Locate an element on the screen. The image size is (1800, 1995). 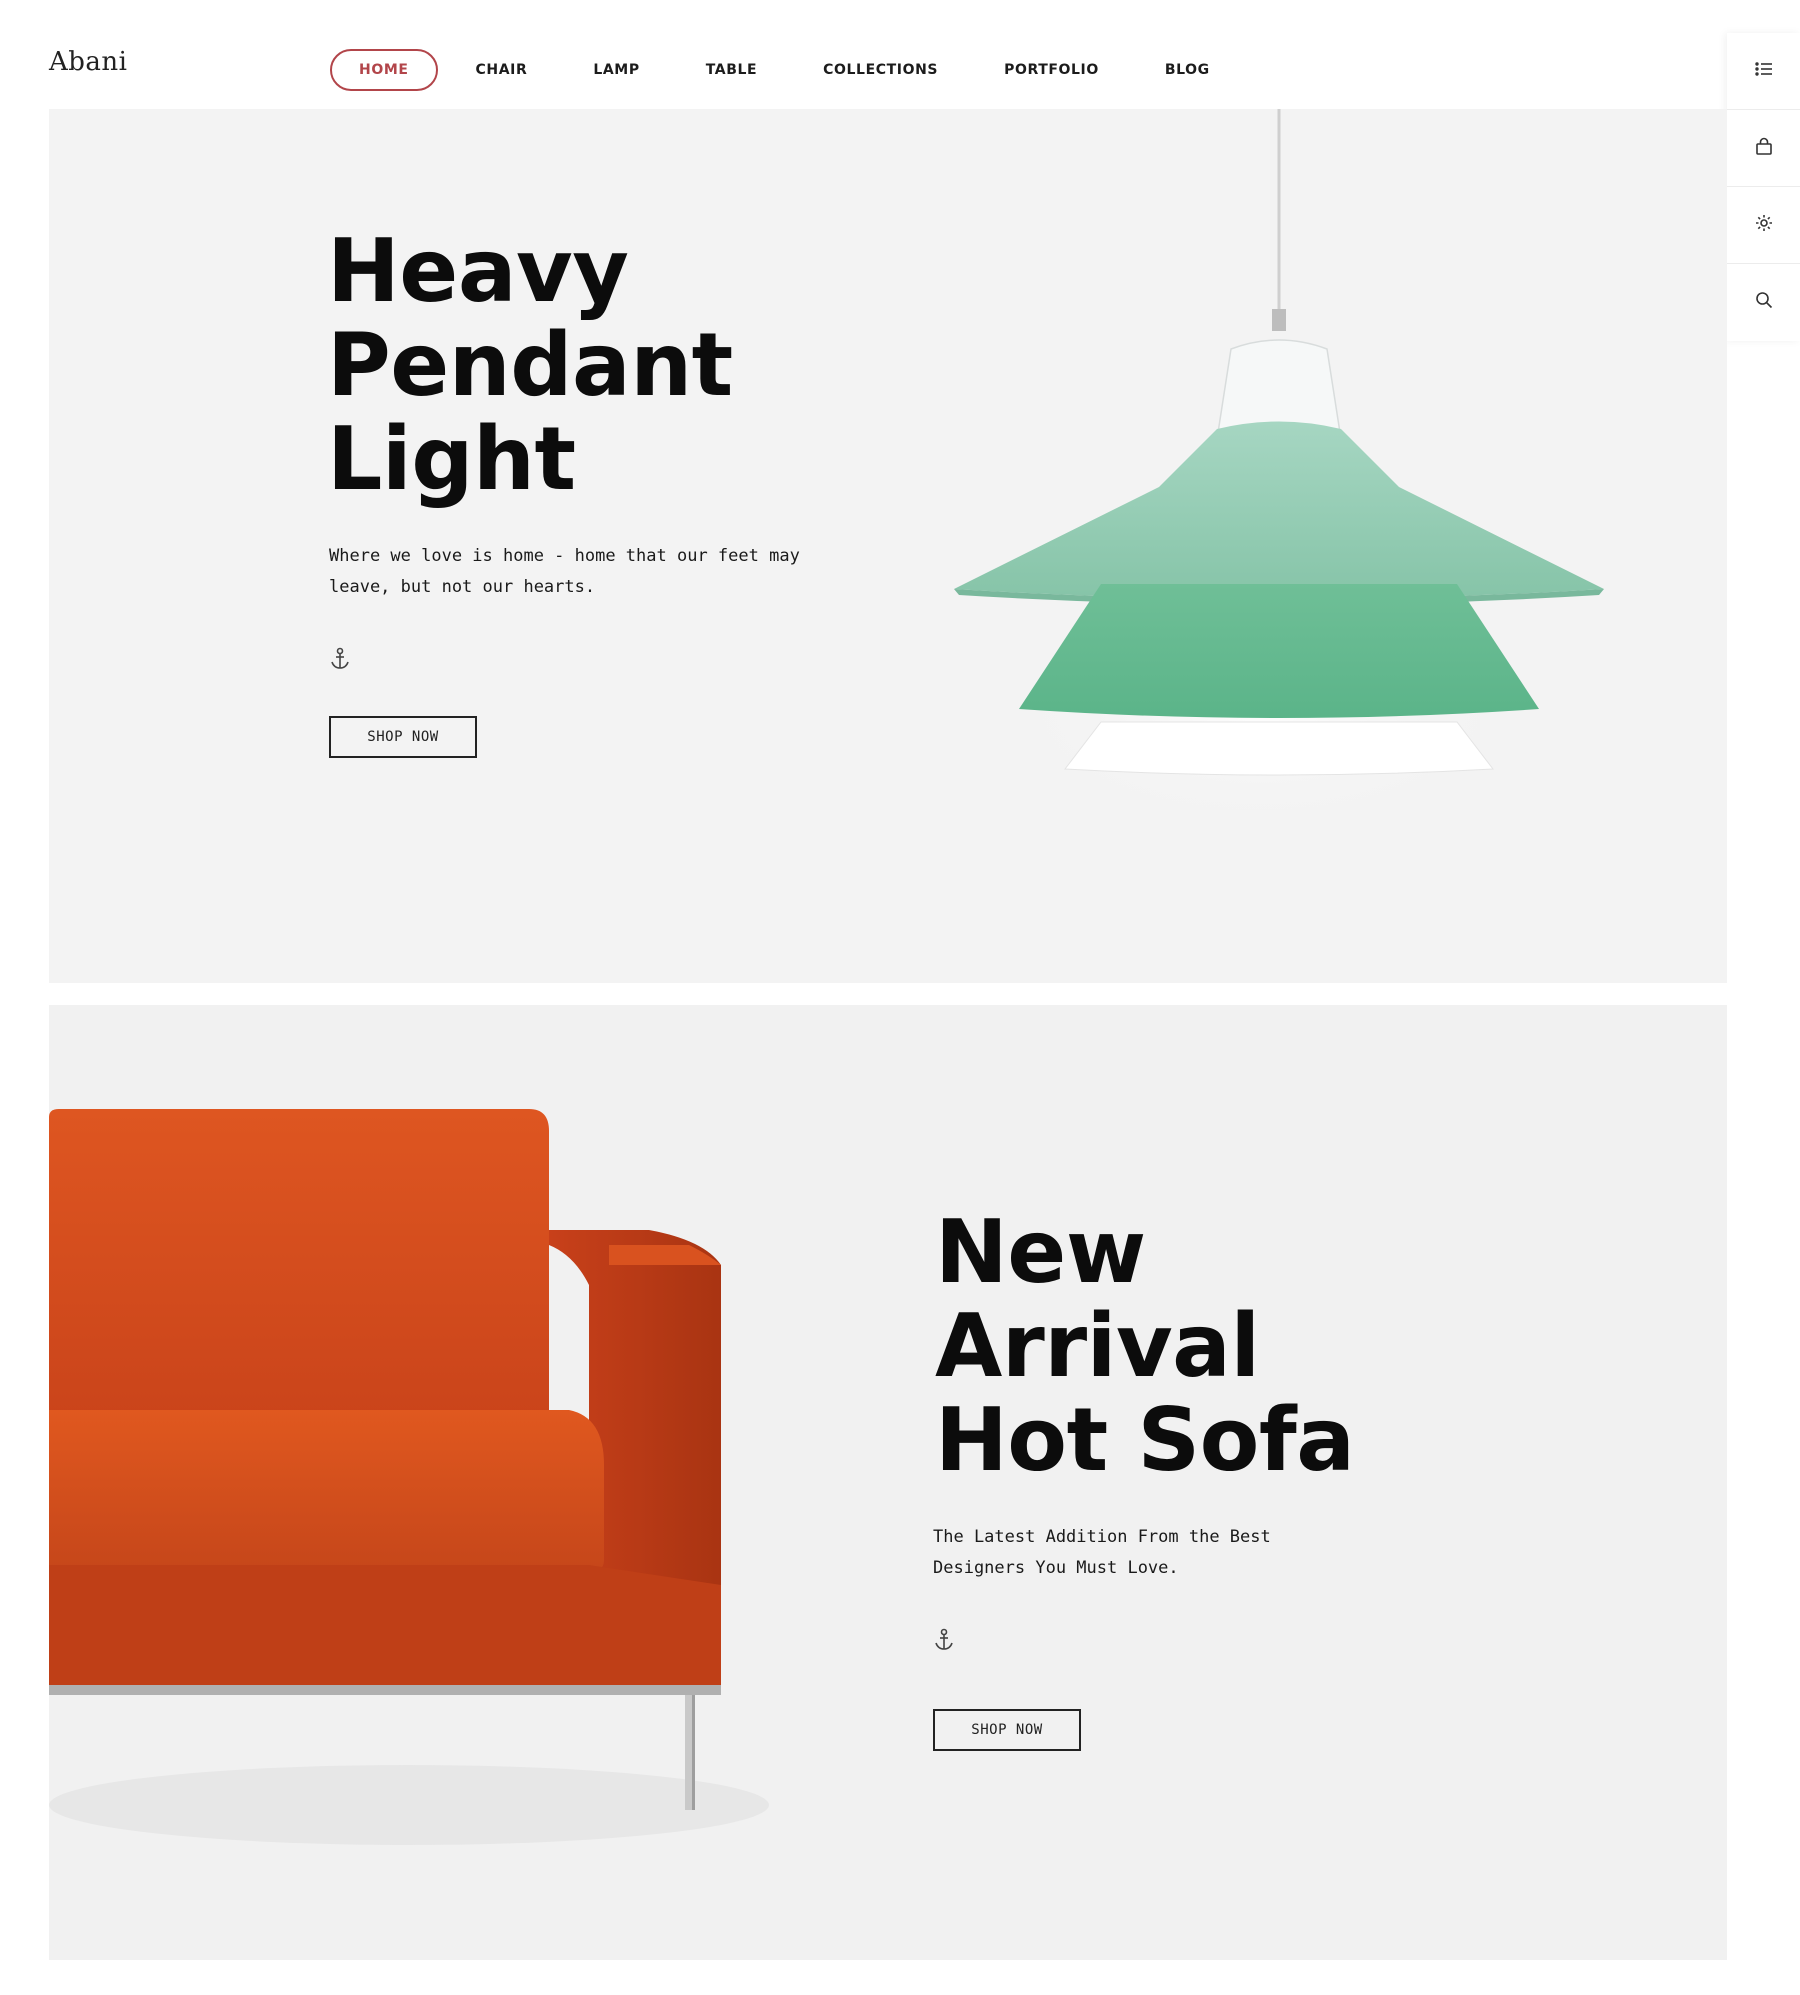
hero-title: Heavy Pendant Light is located at coordinates (530, 365).